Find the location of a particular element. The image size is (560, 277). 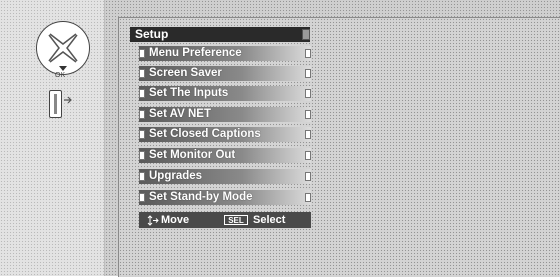

menu-item-upgrades: Upgrades is located at coordinates (225, 176).